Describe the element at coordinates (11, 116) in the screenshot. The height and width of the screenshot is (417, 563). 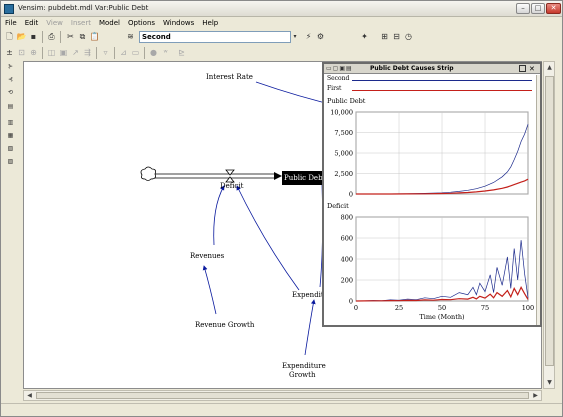
I see `analysis-tool-palette: ⊱ ⊰ ⟲ ▤ ▥ ▦ ▧ ▨` at that location.